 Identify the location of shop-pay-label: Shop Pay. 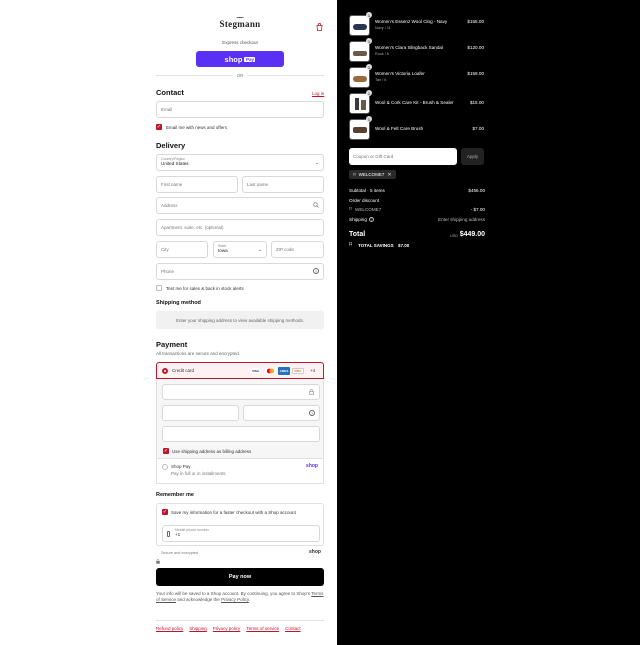
(181, 466).